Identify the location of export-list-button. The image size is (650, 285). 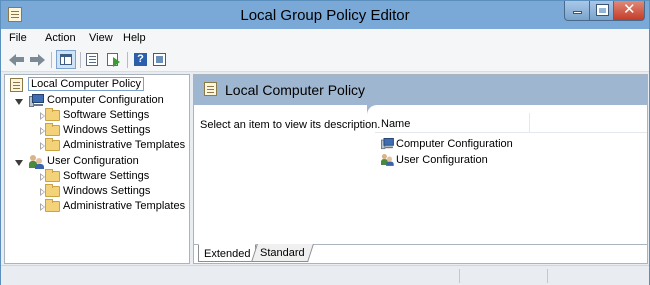
(114, 59).